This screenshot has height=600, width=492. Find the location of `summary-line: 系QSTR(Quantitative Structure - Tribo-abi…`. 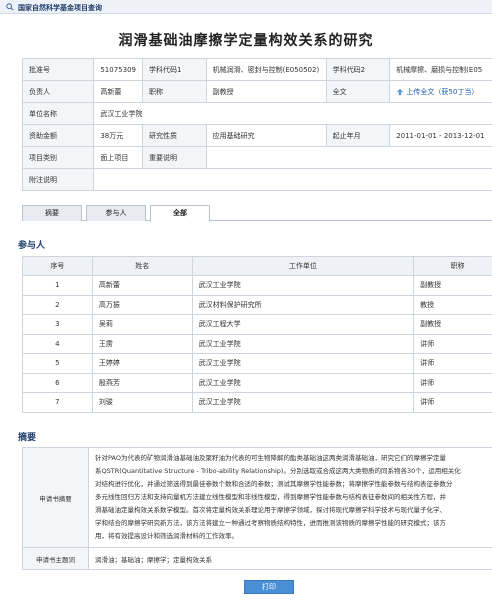

summary-line: 系QSTR(Quantitative Structure - Tribo-abi… is located at coordinates (278, 471).